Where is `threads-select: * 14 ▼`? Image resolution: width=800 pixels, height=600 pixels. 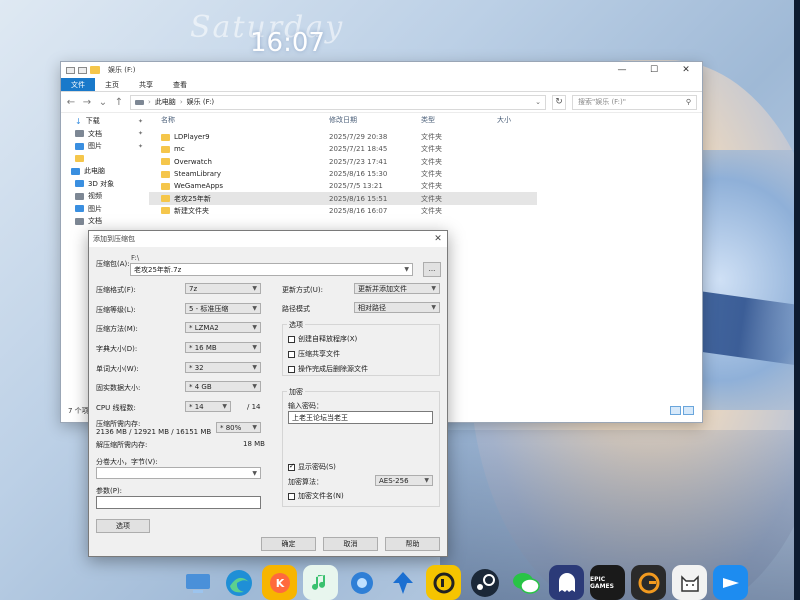
threads-select: * 14 ▼ is located at coordinates (208, 406).